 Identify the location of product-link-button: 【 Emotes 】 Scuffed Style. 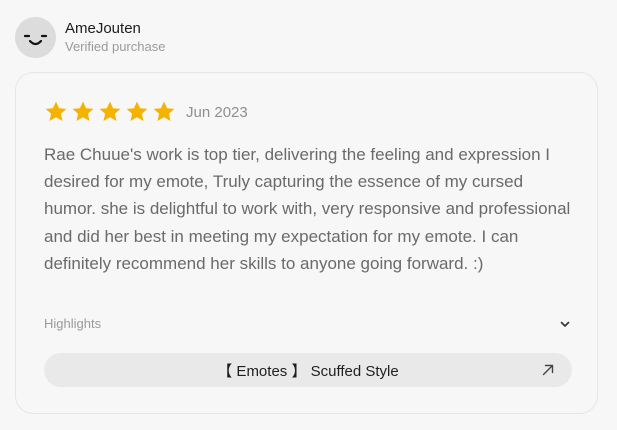
(308, 370).